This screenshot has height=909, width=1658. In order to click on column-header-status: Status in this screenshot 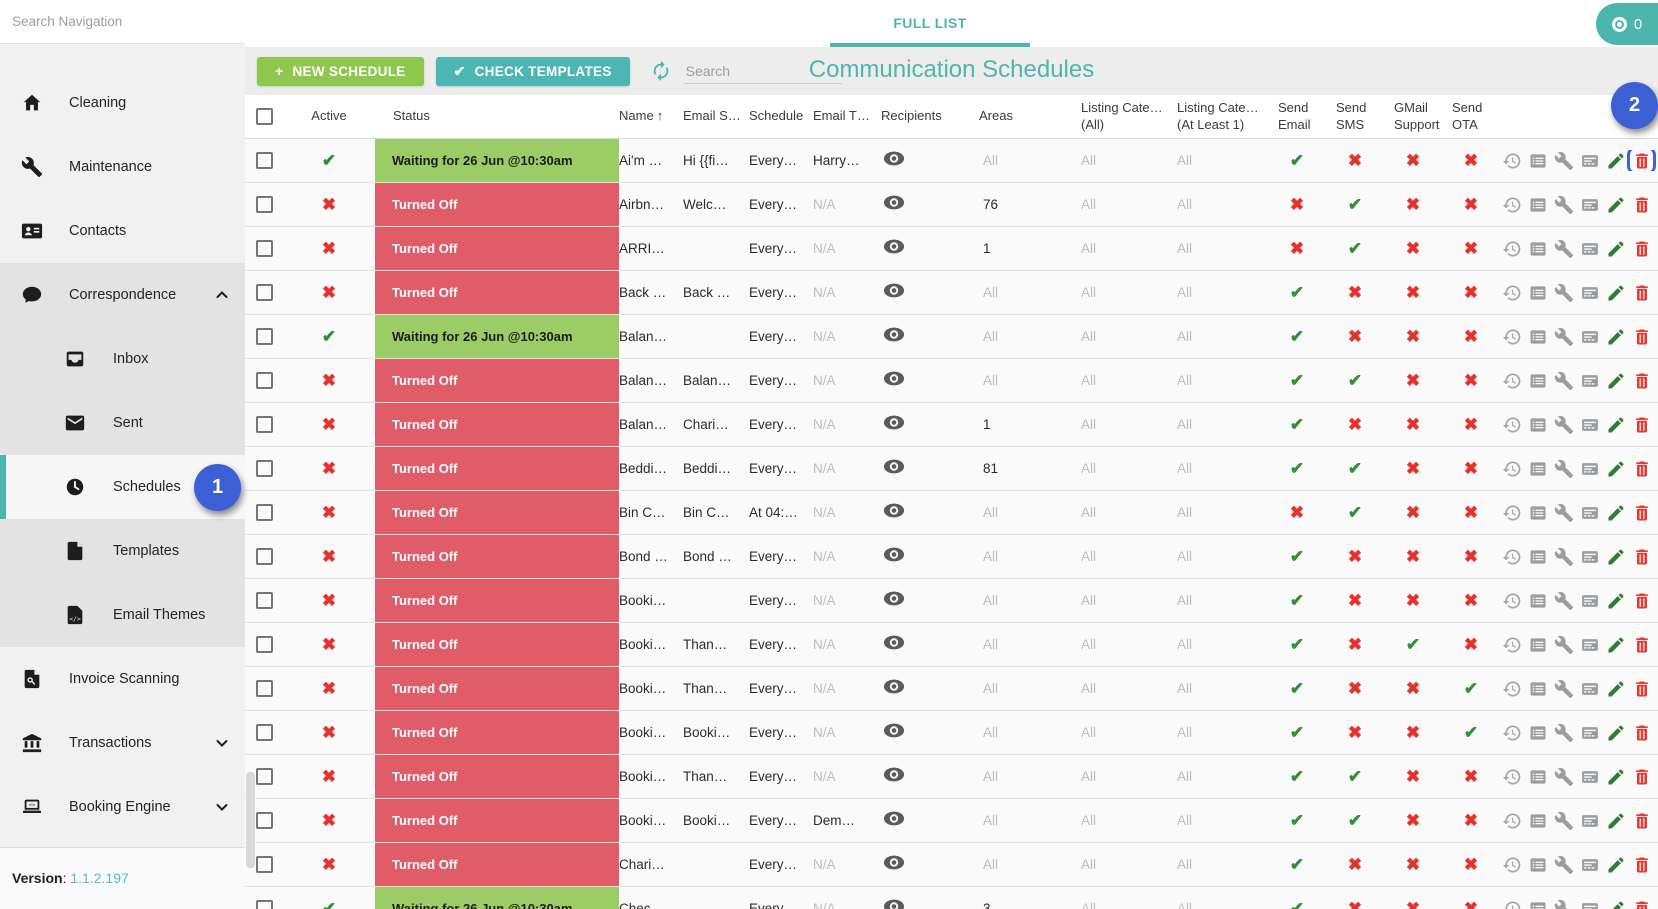, I will do `click(497, 116)`.